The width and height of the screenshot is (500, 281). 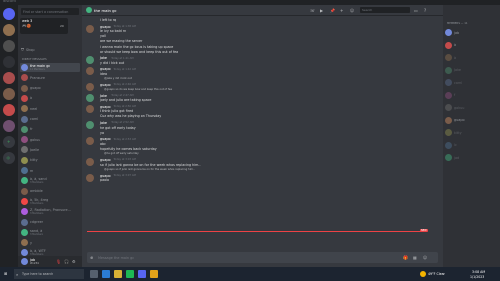 What do you see at coordinates (471, 107) in the screenshot?
I see `member-item: gokuu` at bounding box center [471, 107].